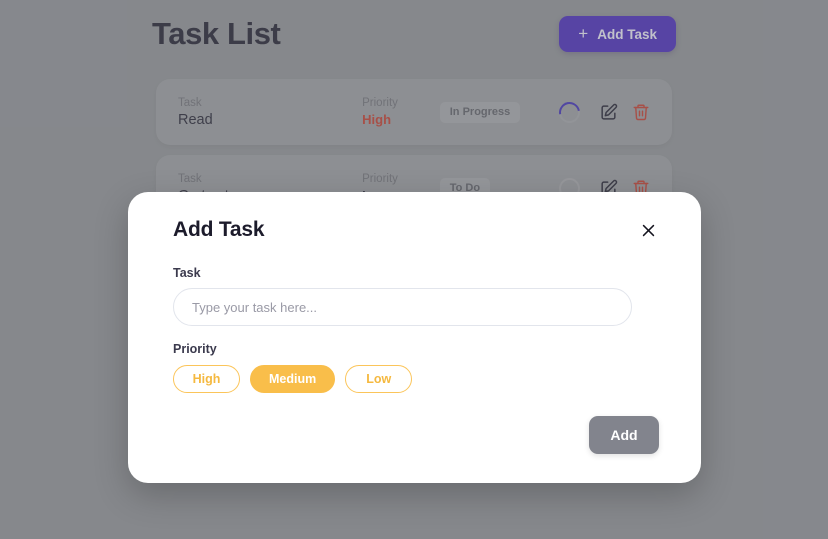 The width and height of the screenshot is (828, 539). I want to click on modal-title: Add Task, so click(219, 229).